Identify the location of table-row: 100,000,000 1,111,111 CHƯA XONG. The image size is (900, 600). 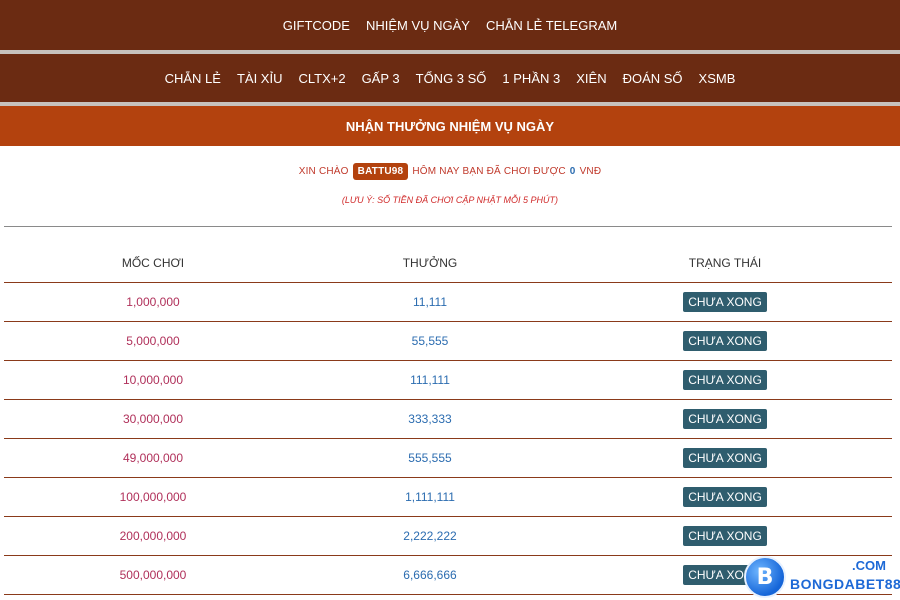
(448, 497).